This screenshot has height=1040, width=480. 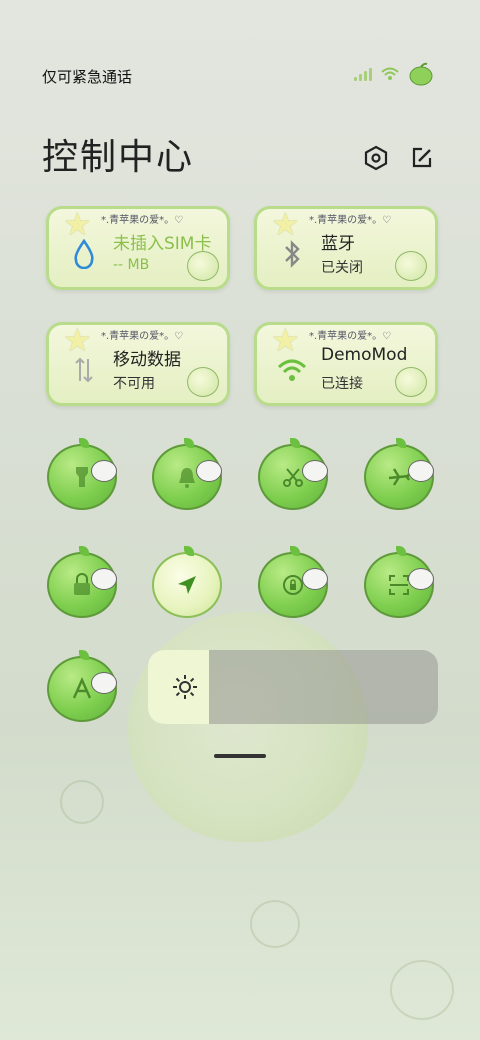 I want to click on mobile-data-tile: ★ *.青苹果の爱*。♡ 移动数据 不可用, so click(x=138, y=363).